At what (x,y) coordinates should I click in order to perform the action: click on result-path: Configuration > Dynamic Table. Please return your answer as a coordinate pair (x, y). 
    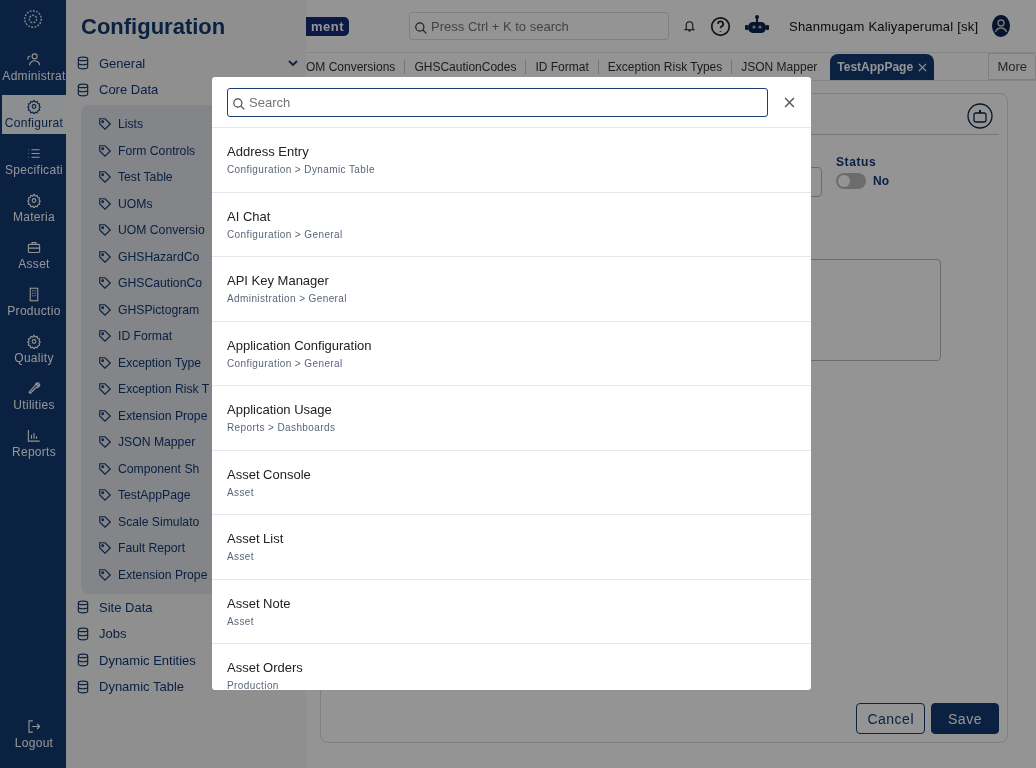
    Looking at the image, I should click on (301, 170).